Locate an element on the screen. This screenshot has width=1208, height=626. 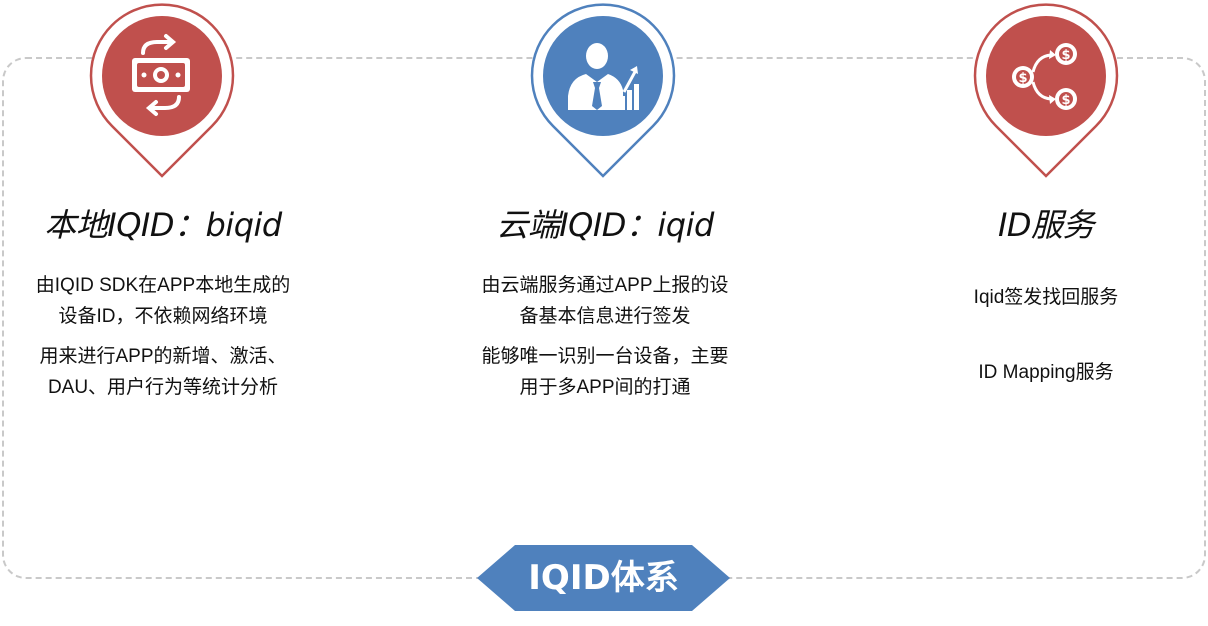
column-description: 由IQID SDK在APP本地生成的 设备ID，不依赖网络环境 is located at coordinates (163, 301).